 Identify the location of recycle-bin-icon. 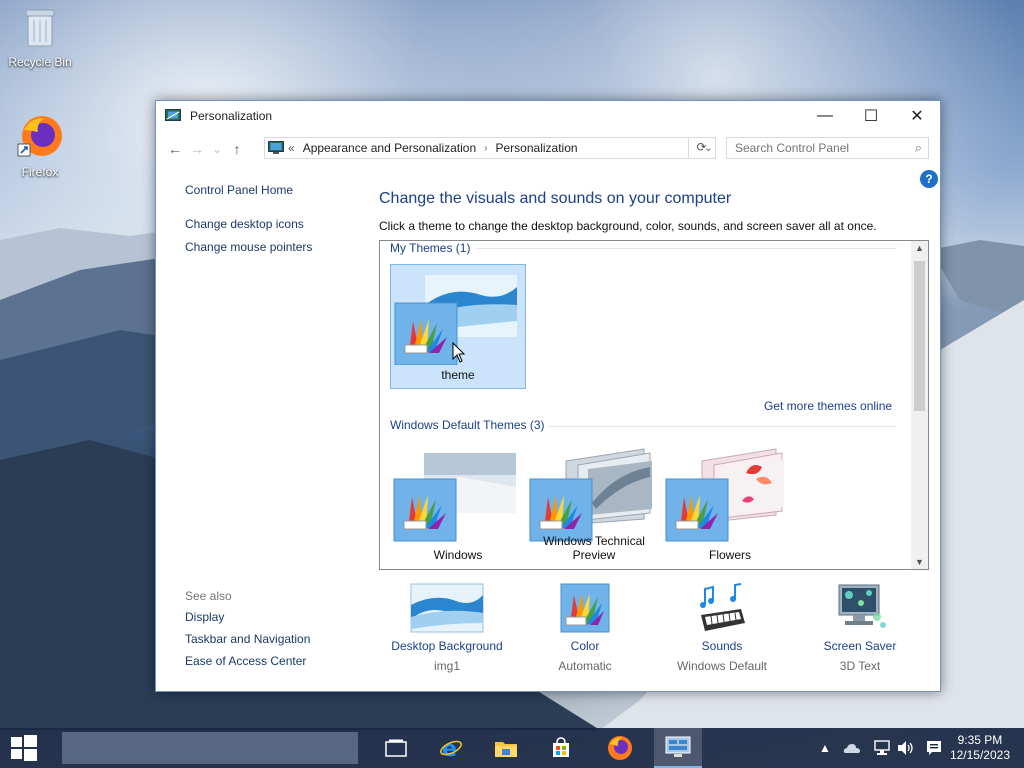
(40, 28).